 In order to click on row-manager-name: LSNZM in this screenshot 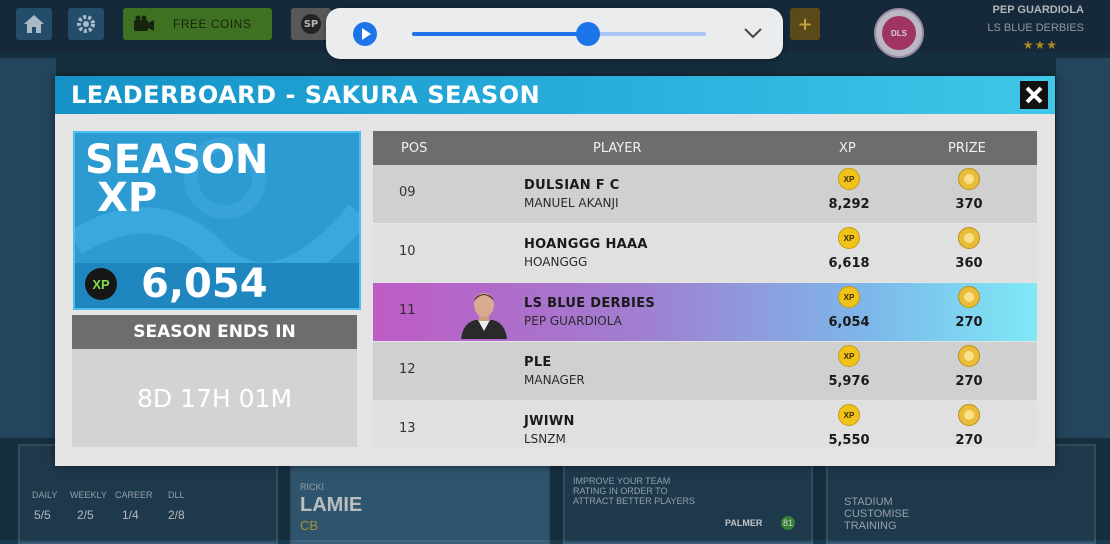, I will do `click(545, 439)`.